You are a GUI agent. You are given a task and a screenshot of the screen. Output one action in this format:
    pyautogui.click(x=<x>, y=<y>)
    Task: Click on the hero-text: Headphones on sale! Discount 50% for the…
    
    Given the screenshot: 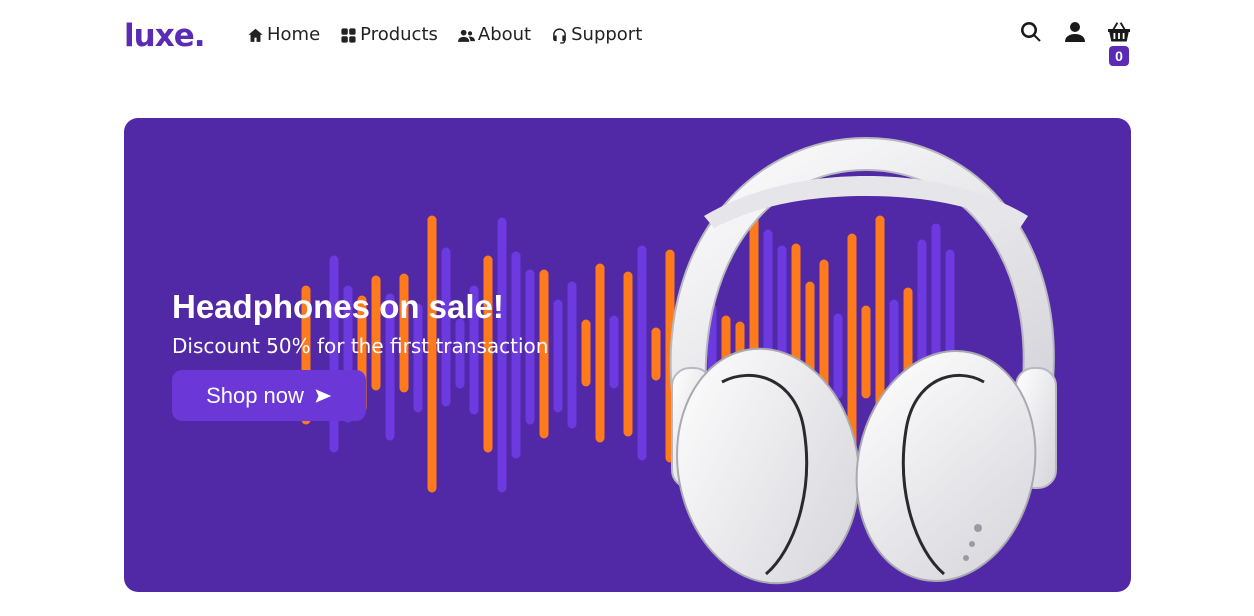 What is the action you would take?
    pyautogui.click(x=360, y=323)
    